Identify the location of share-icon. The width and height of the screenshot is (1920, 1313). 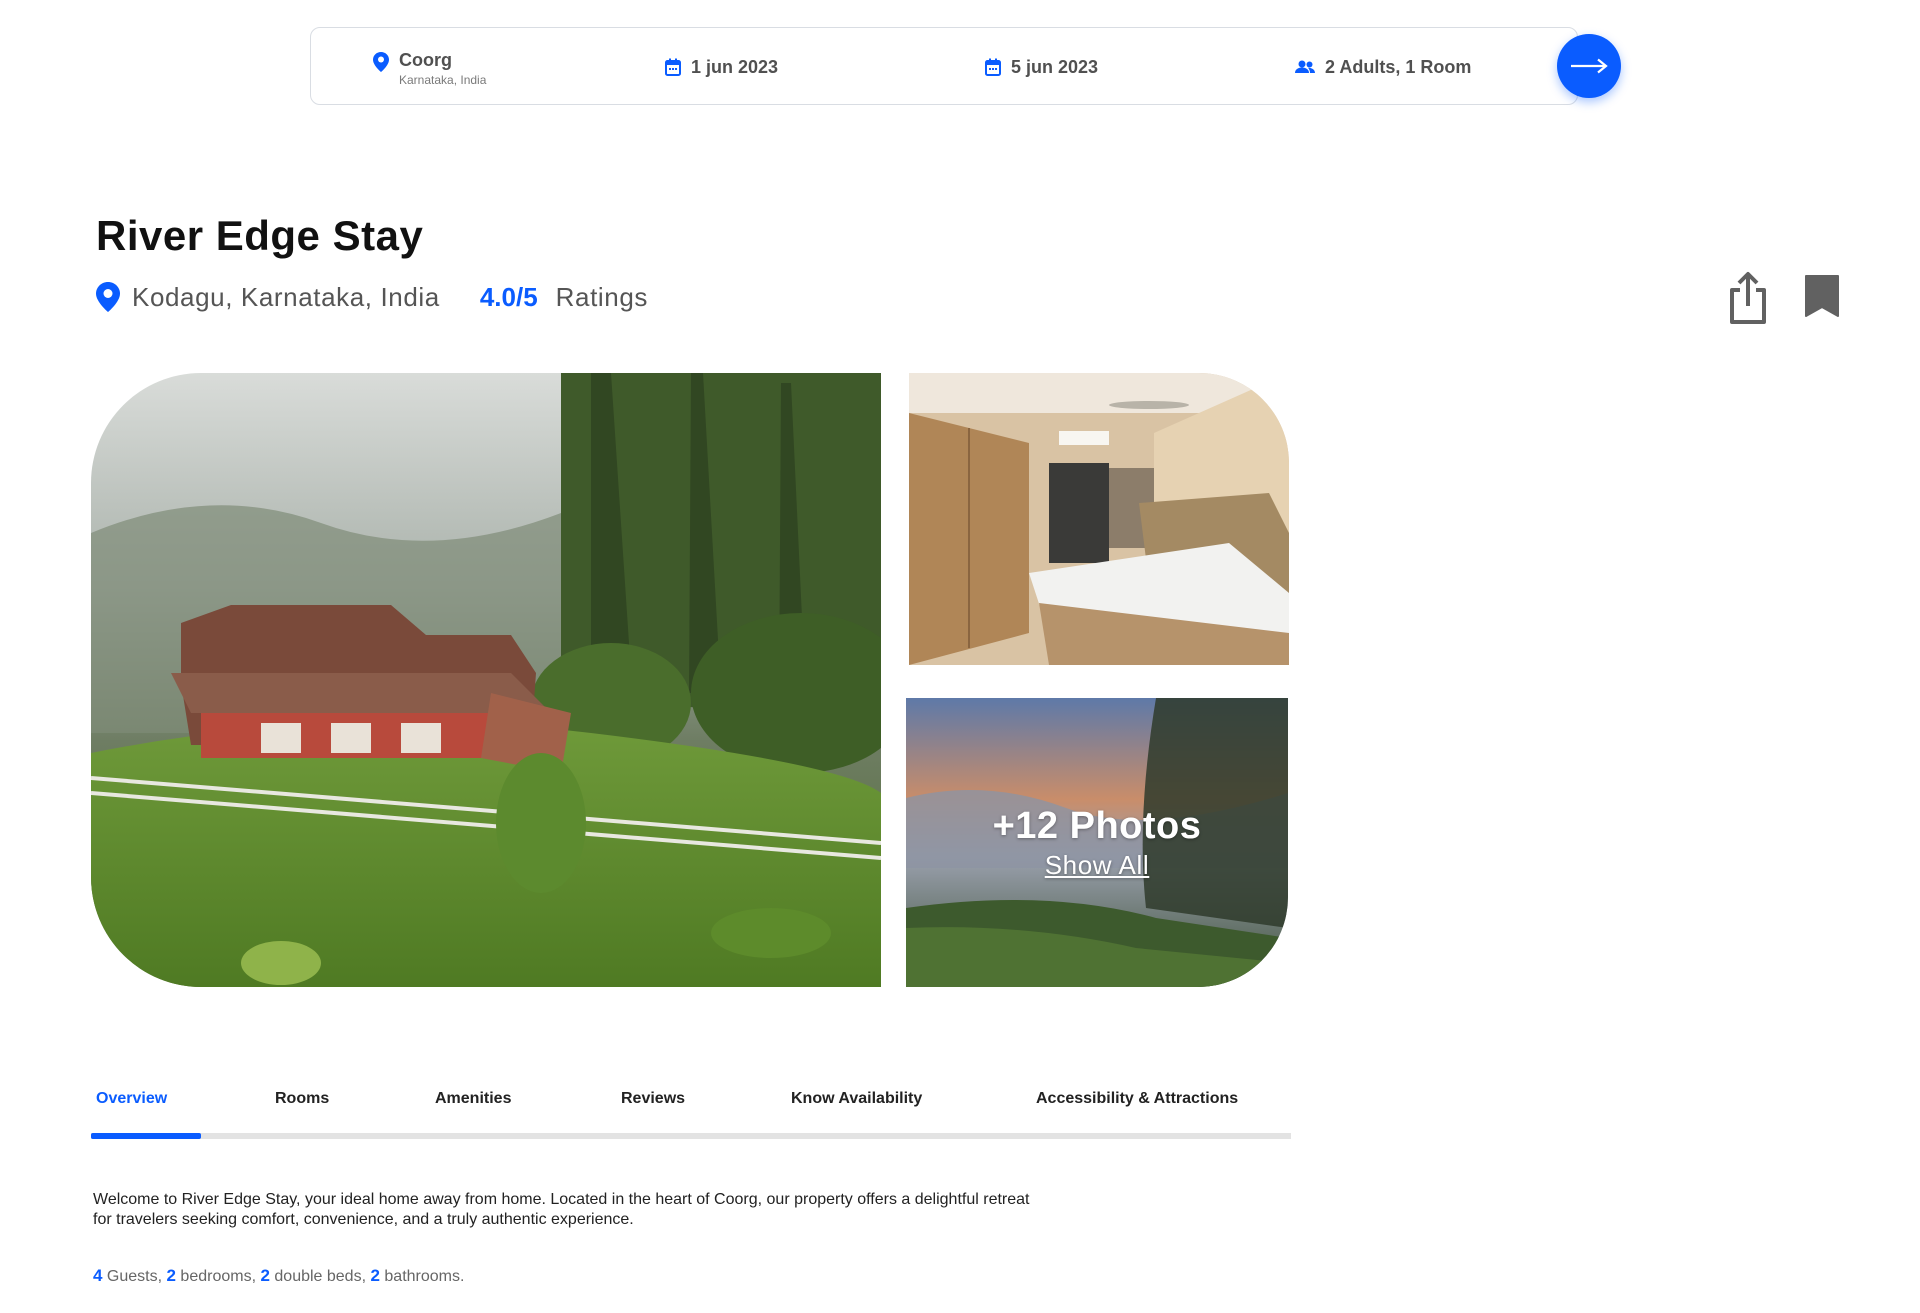
(1748, 298).